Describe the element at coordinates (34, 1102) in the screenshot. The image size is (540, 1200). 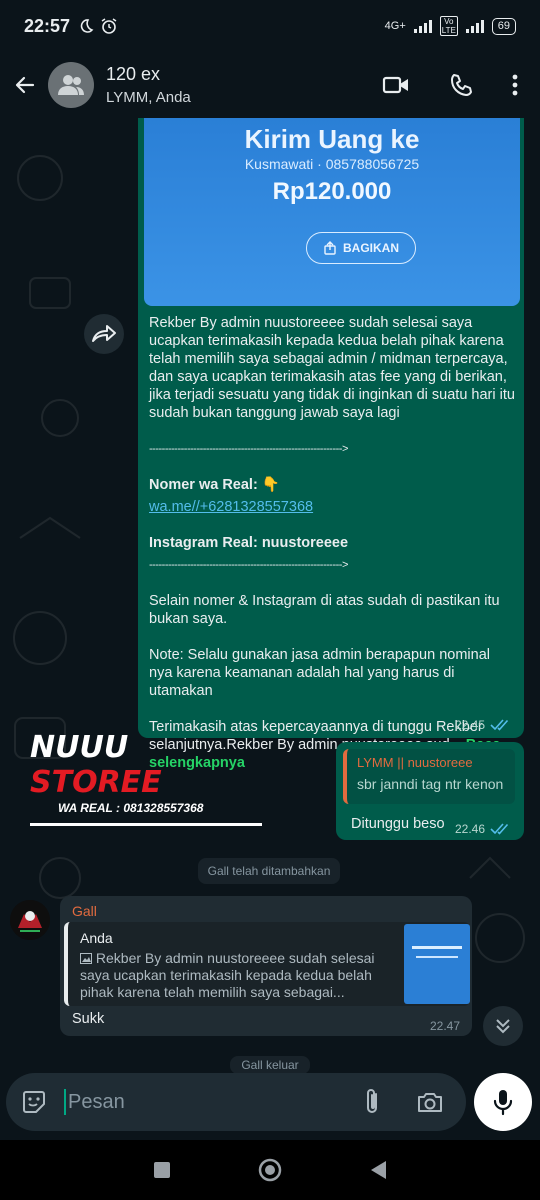
I see `sticker-icon` at that location.